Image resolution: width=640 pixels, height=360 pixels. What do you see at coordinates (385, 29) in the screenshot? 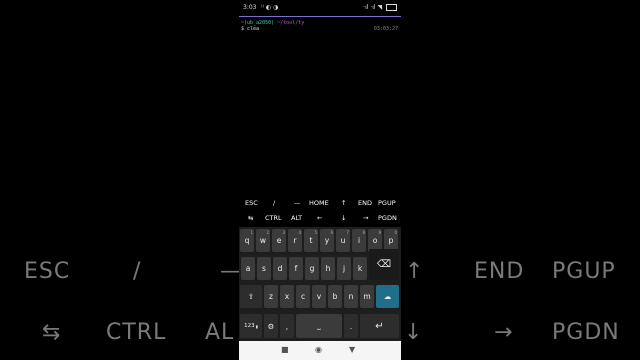
I see `terminal-timestamp: 03:03:27` at bounding box center [385, 29].